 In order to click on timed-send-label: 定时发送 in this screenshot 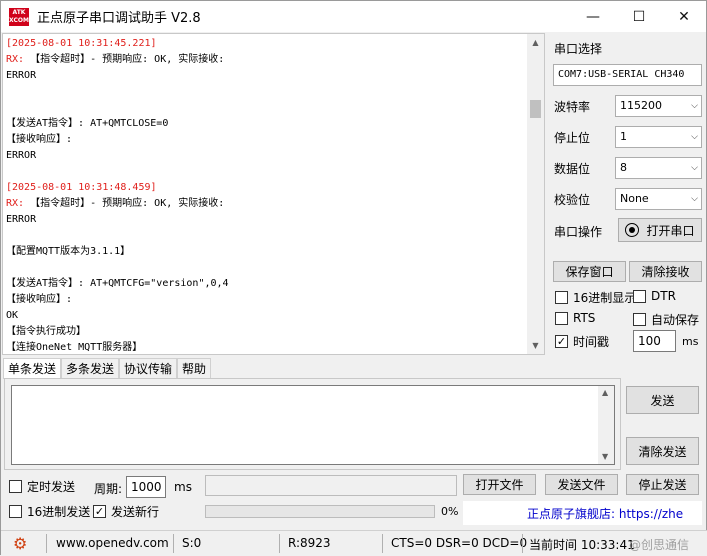, I will do `click(51, 487)`.